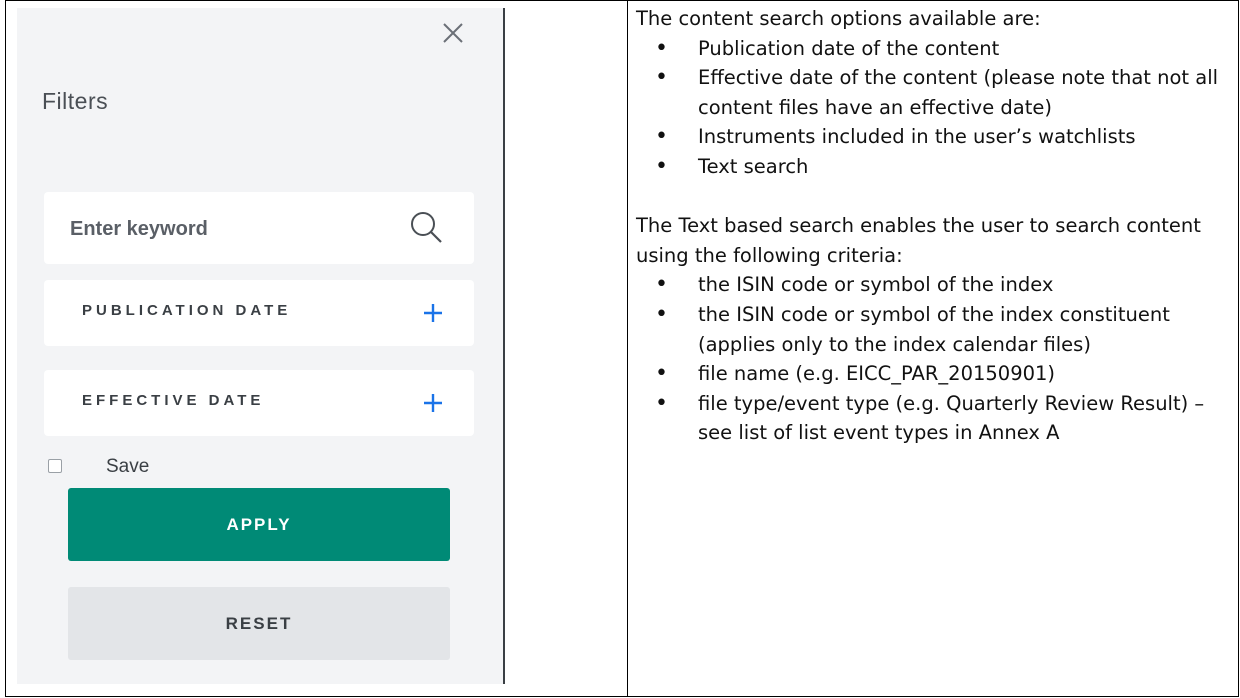  I want to click on publication-date-filter: PUBLICATION DATE, so click(259, 313).